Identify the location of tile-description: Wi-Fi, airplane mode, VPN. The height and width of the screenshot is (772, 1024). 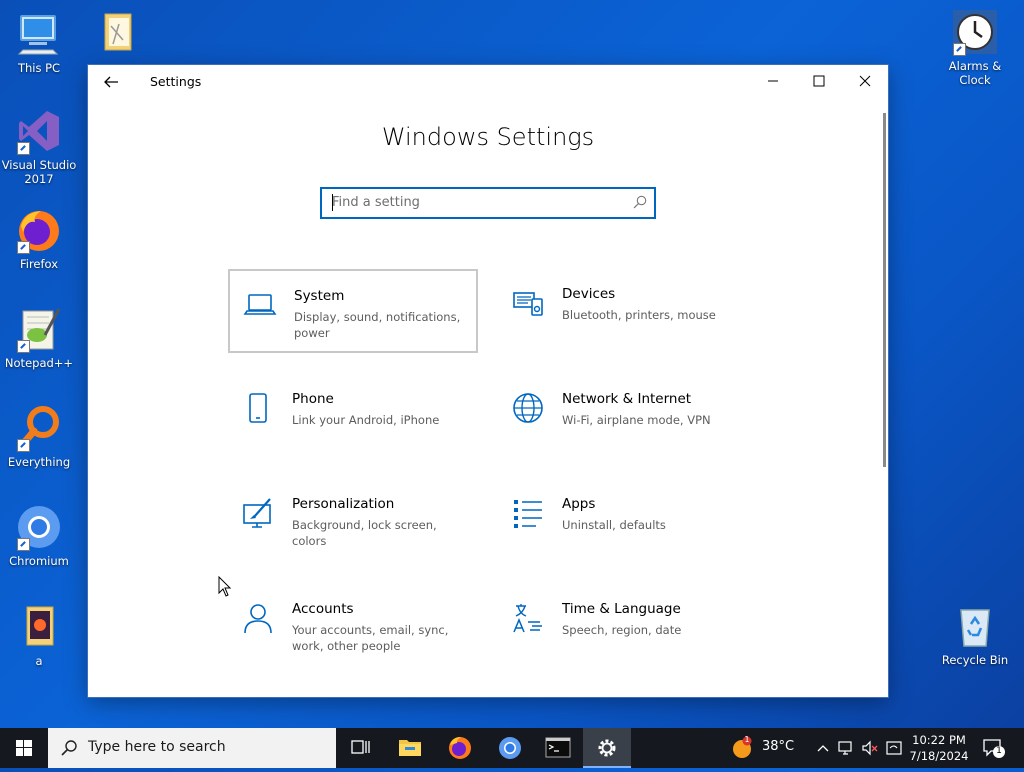
(636, 420).